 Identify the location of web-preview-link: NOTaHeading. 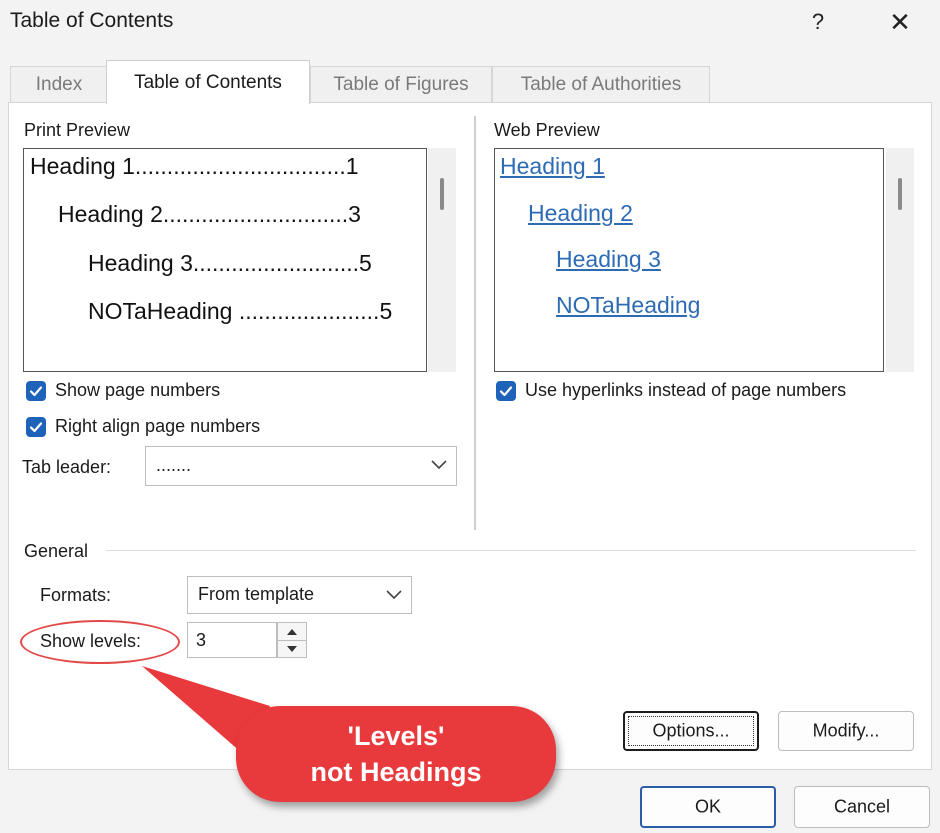
(628, 305).